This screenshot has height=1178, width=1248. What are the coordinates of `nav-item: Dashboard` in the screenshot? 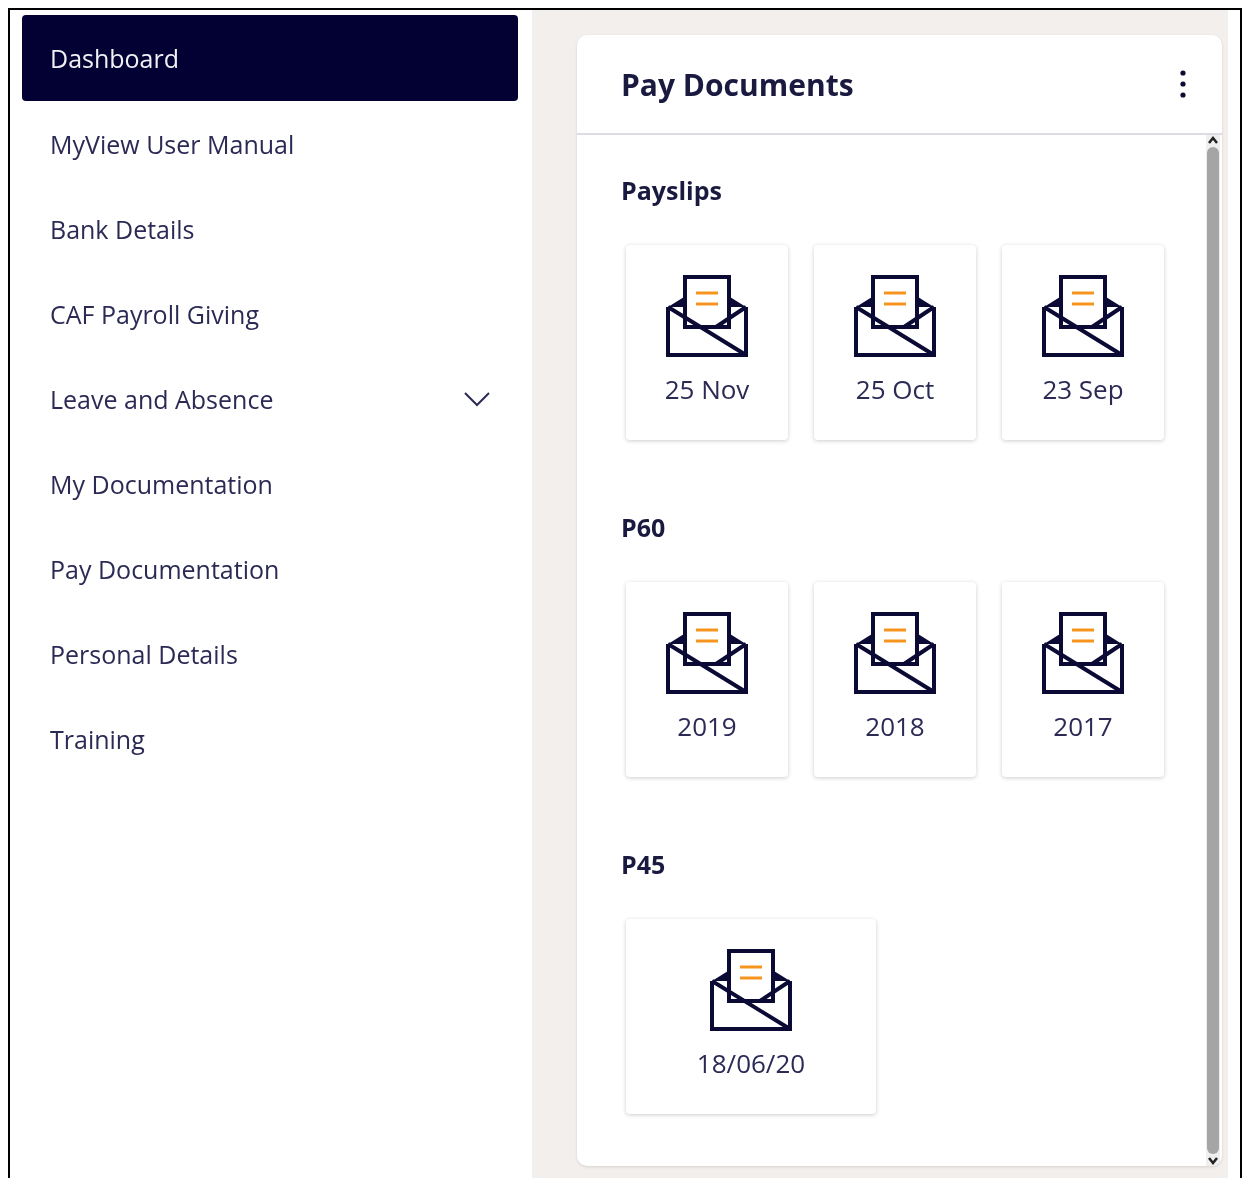 It's located at (270, 58).